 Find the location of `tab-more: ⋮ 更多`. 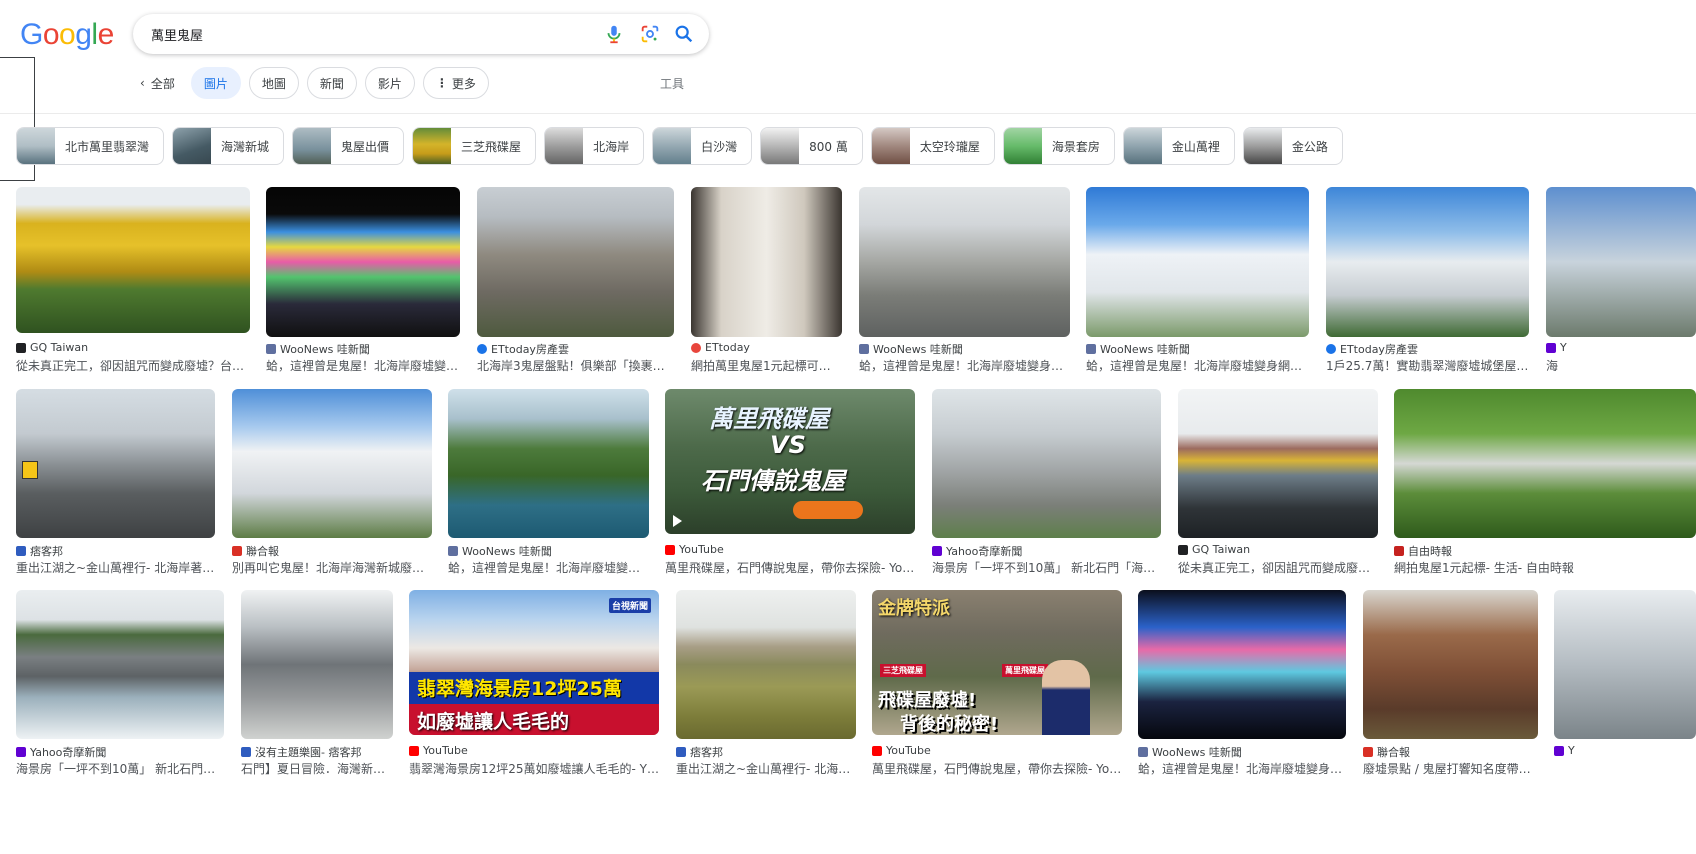

tab-more: ⋮ 更多 is located at coordinates (455, 83).